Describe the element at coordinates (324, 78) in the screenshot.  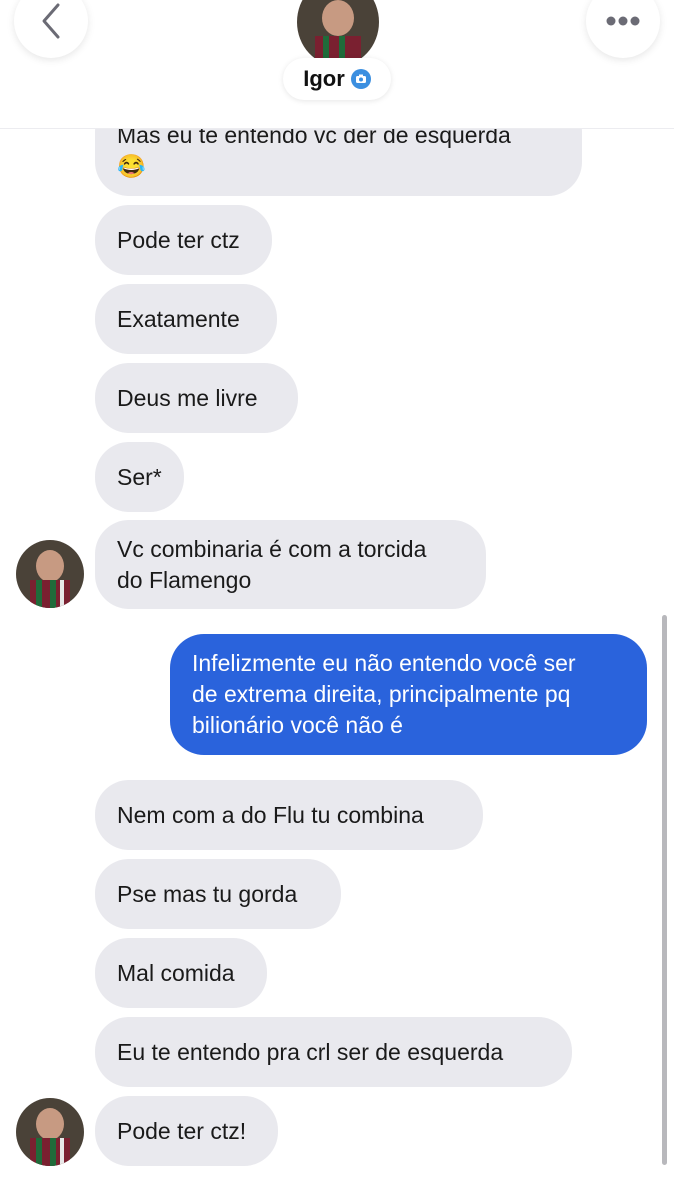
I see `contact-name: Igor` at that location.